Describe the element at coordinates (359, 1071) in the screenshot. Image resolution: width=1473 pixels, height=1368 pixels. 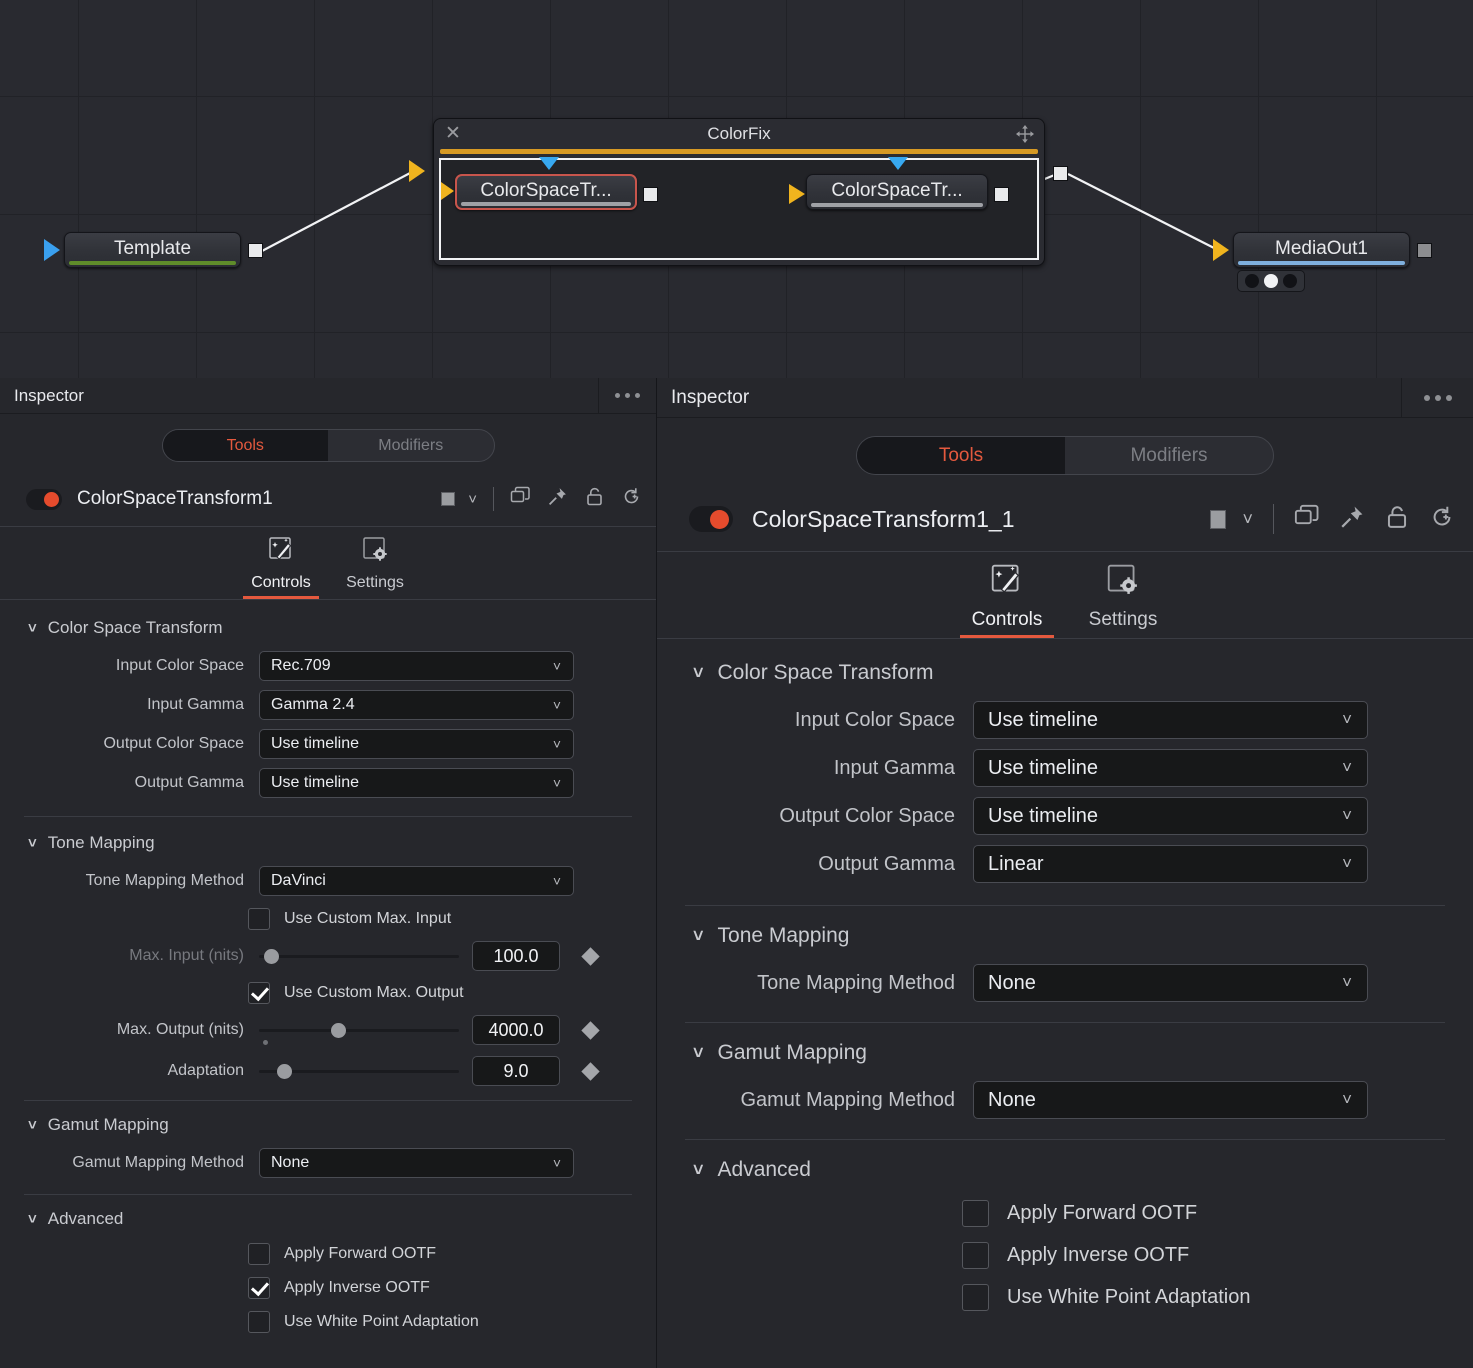
I see `adaptation-slider` at that location.